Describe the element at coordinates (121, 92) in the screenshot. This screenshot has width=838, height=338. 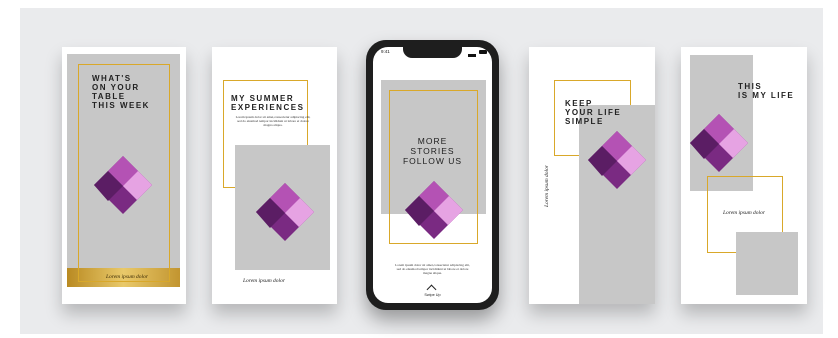
I see `story-card-1-title: WHAT'S ON YOUR TABLE THIS WEEK` at that location.